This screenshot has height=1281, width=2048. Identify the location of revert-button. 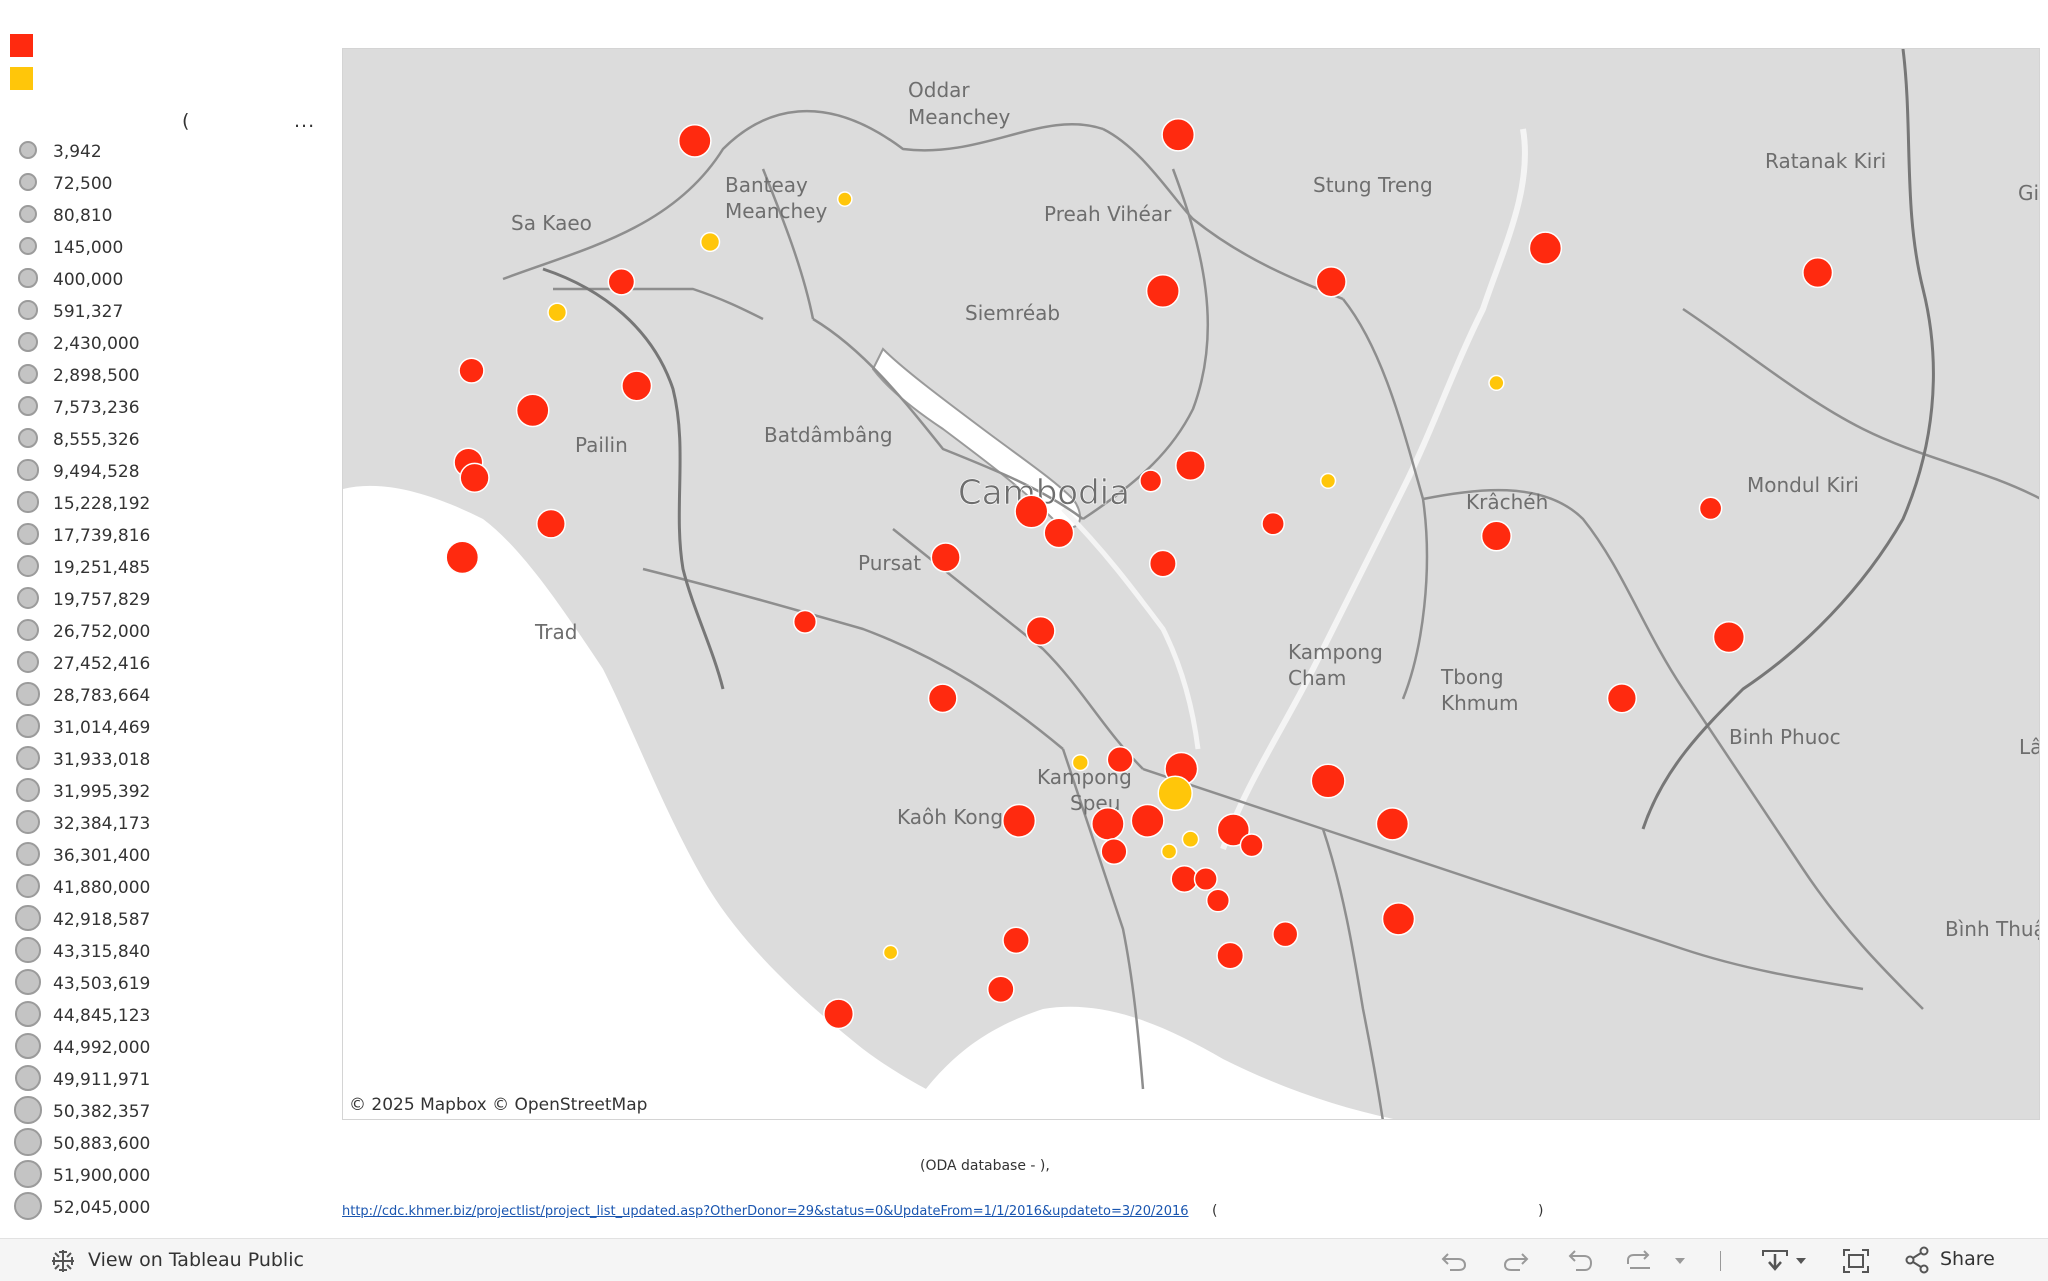
(1580, 1260).